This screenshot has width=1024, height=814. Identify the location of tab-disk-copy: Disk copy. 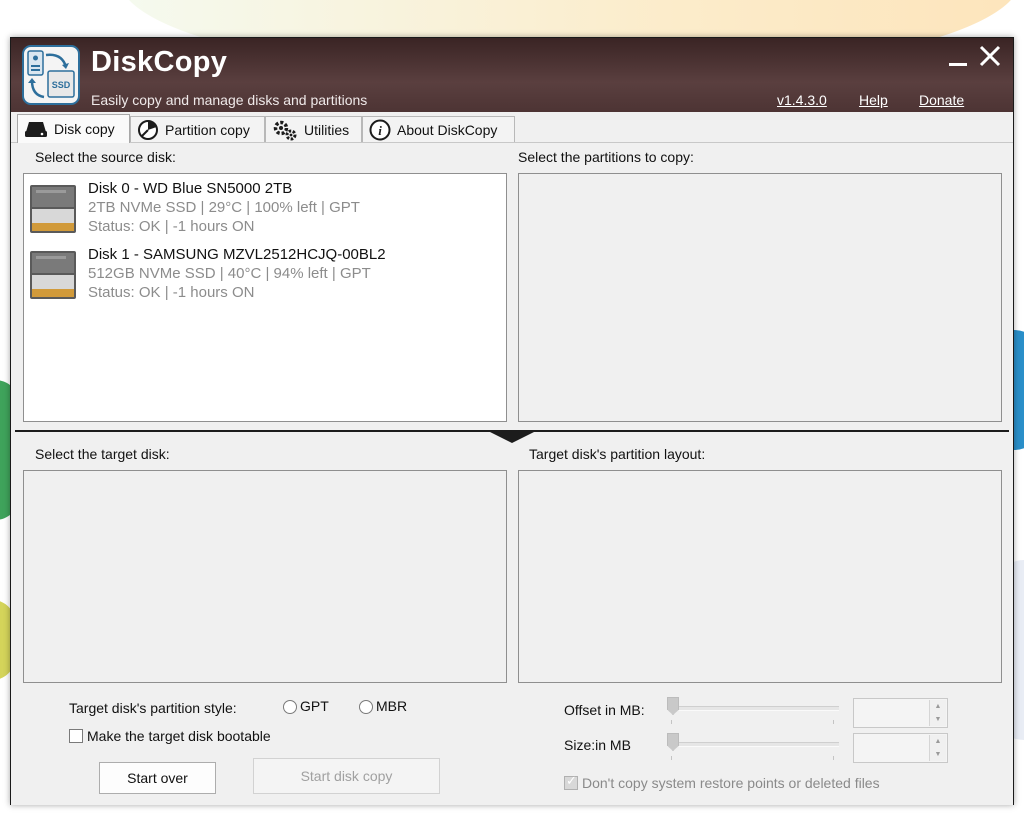
(73, 128).